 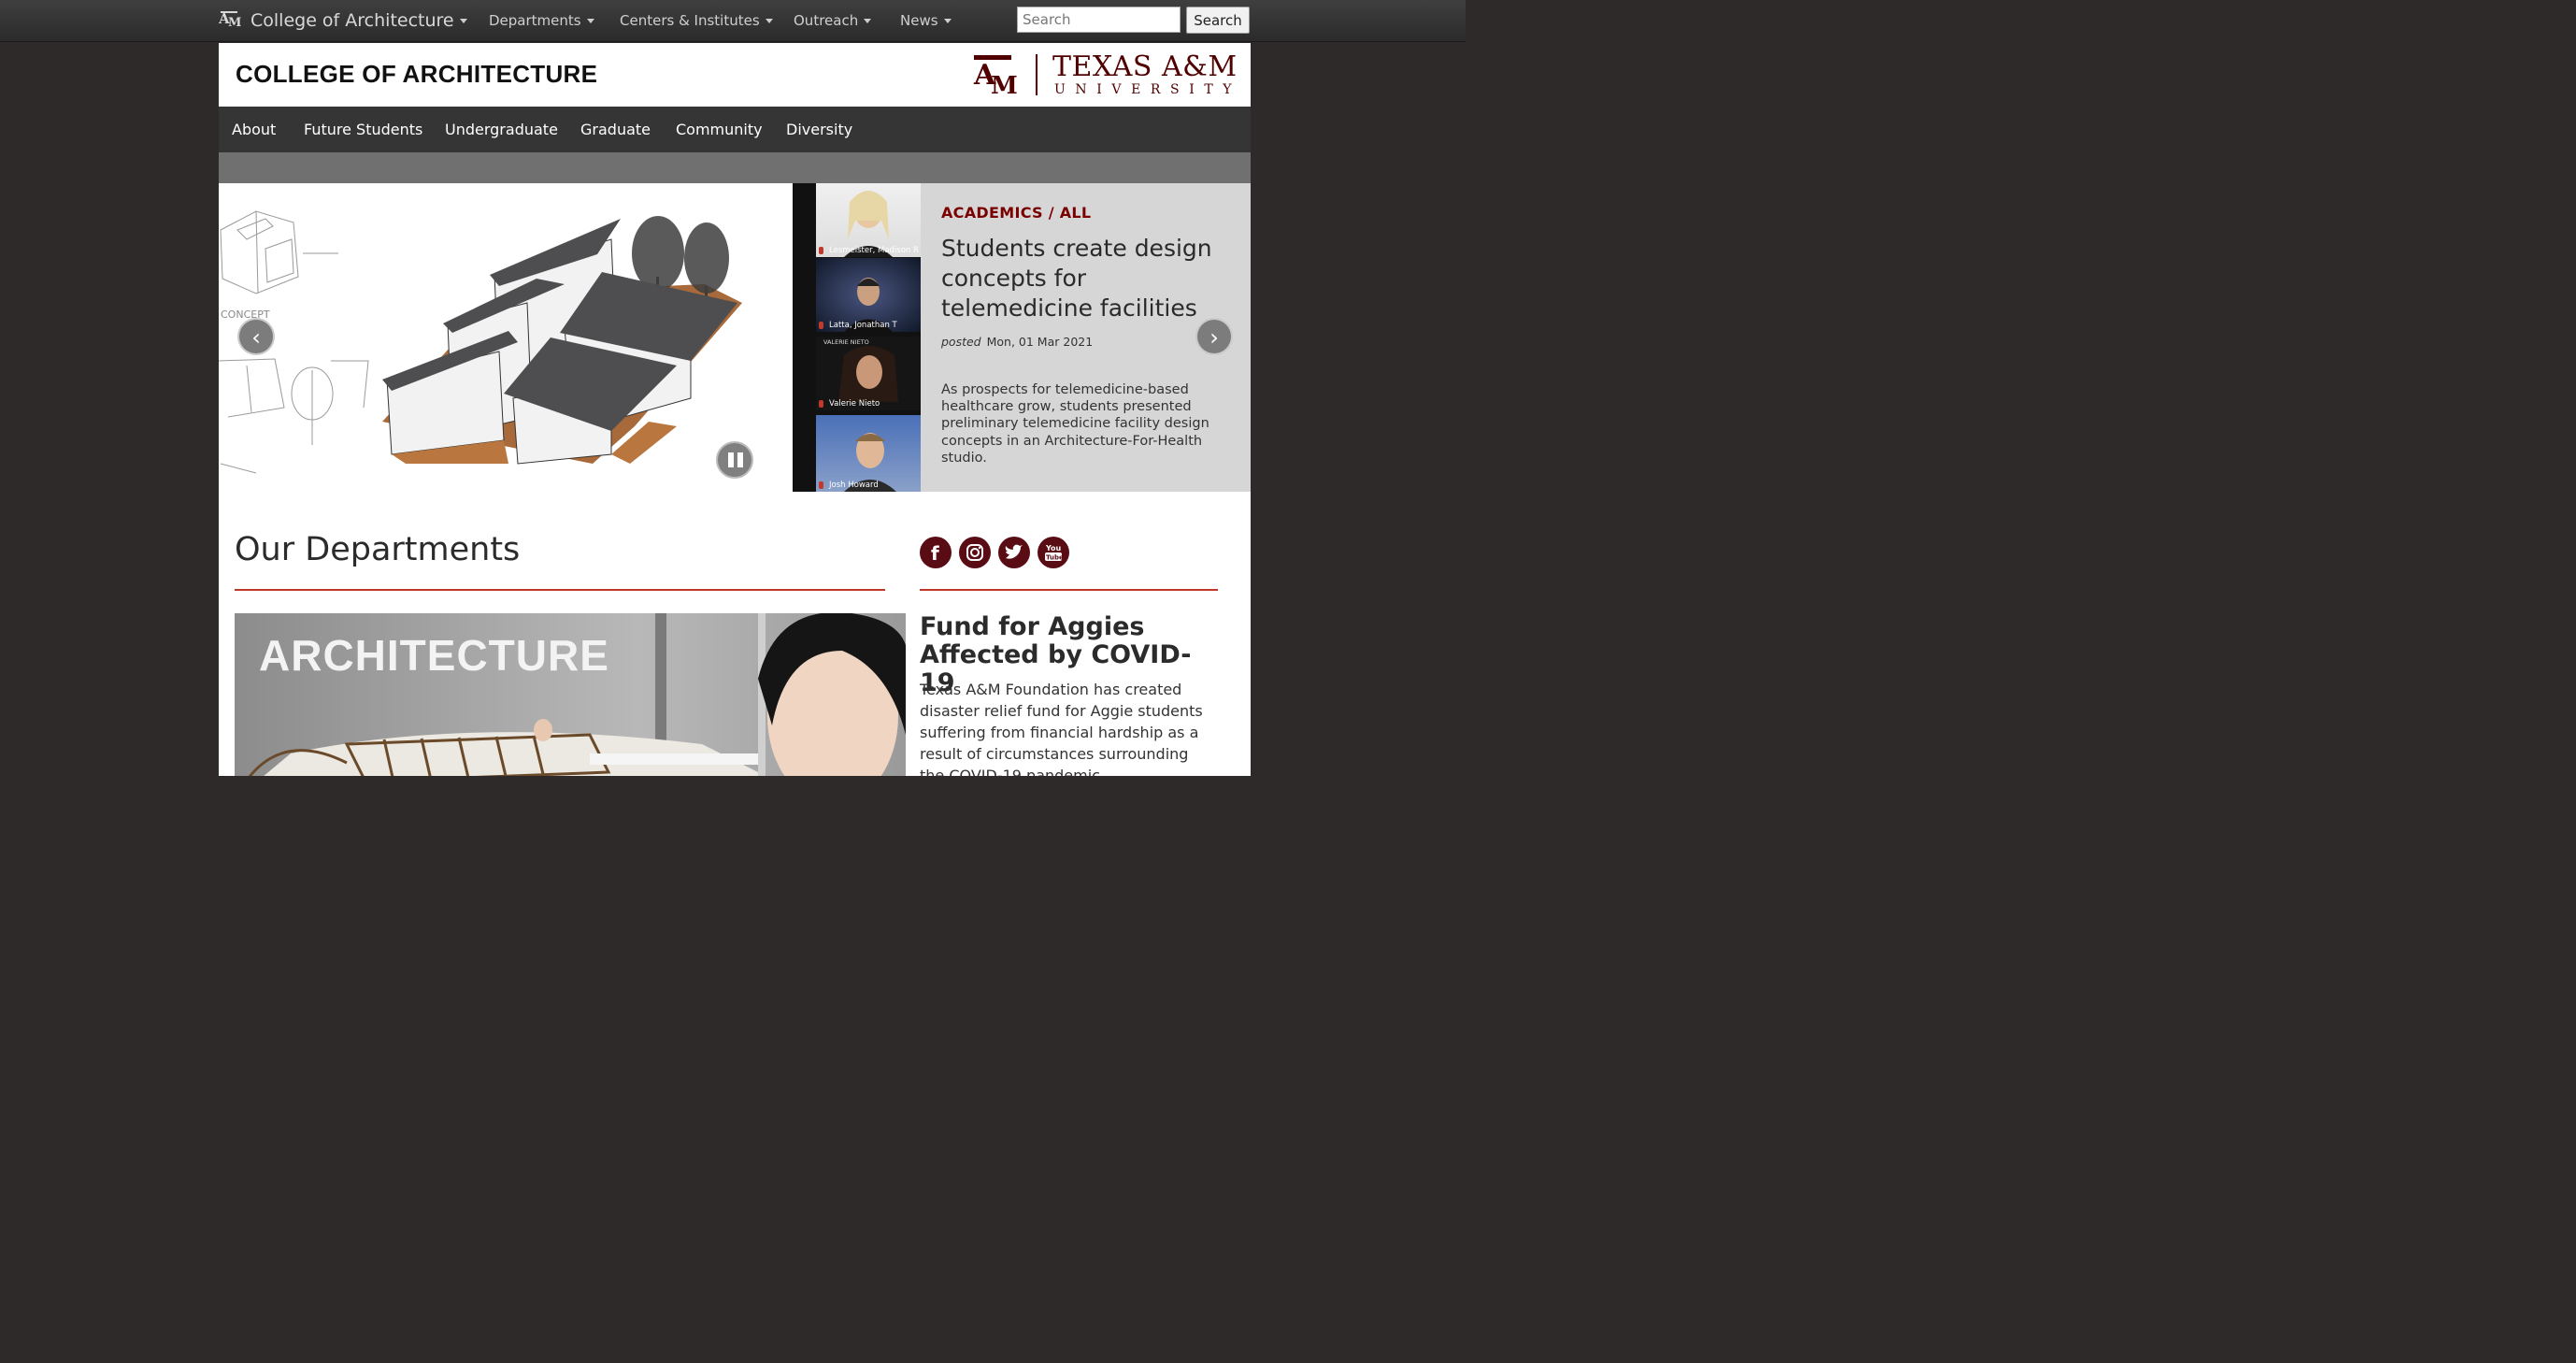 What do you see at coordinates (819, 129) in the screenshot?
I see `nav-diversity: Diversity` at bounding box center [819, 129].